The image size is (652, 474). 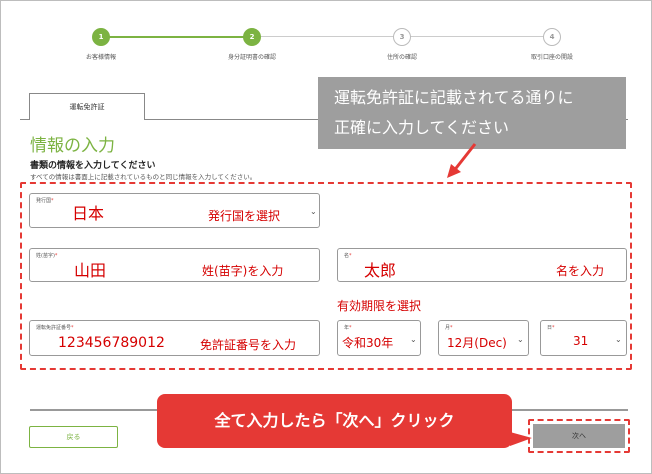 I want to click on license-number-label: 運転免許証番号*, so click(x=55, y=328).